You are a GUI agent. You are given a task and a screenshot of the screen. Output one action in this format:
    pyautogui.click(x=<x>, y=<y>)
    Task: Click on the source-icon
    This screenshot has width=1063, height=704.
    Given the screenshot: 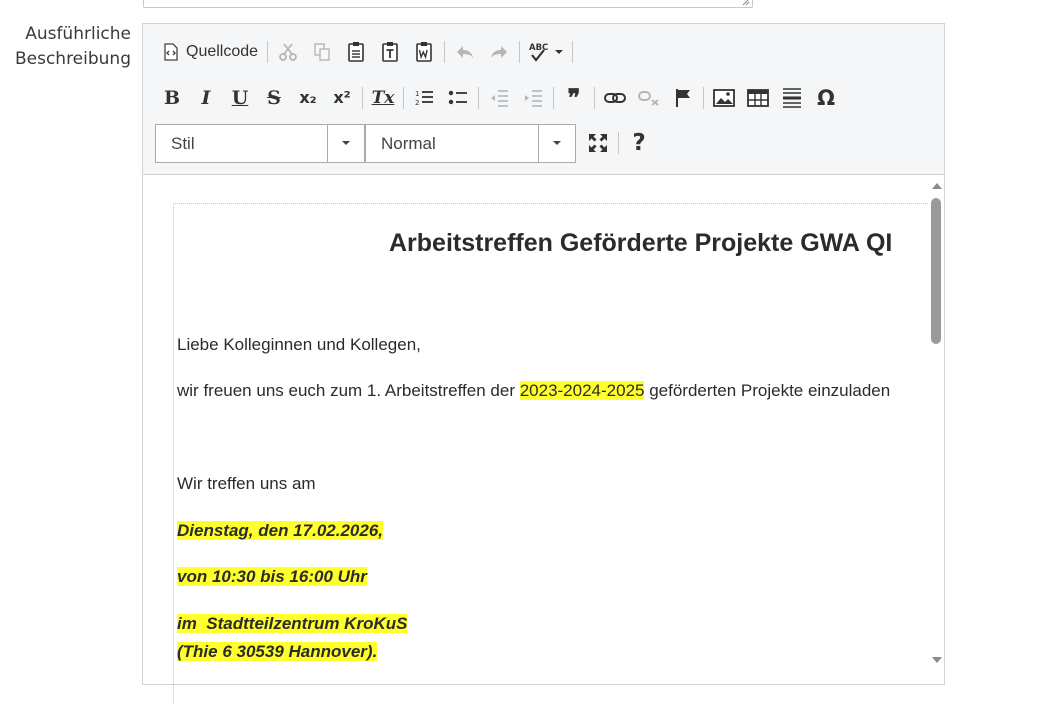 What is the action you would take?
    pyautogui.click(x=171, y=52)
    